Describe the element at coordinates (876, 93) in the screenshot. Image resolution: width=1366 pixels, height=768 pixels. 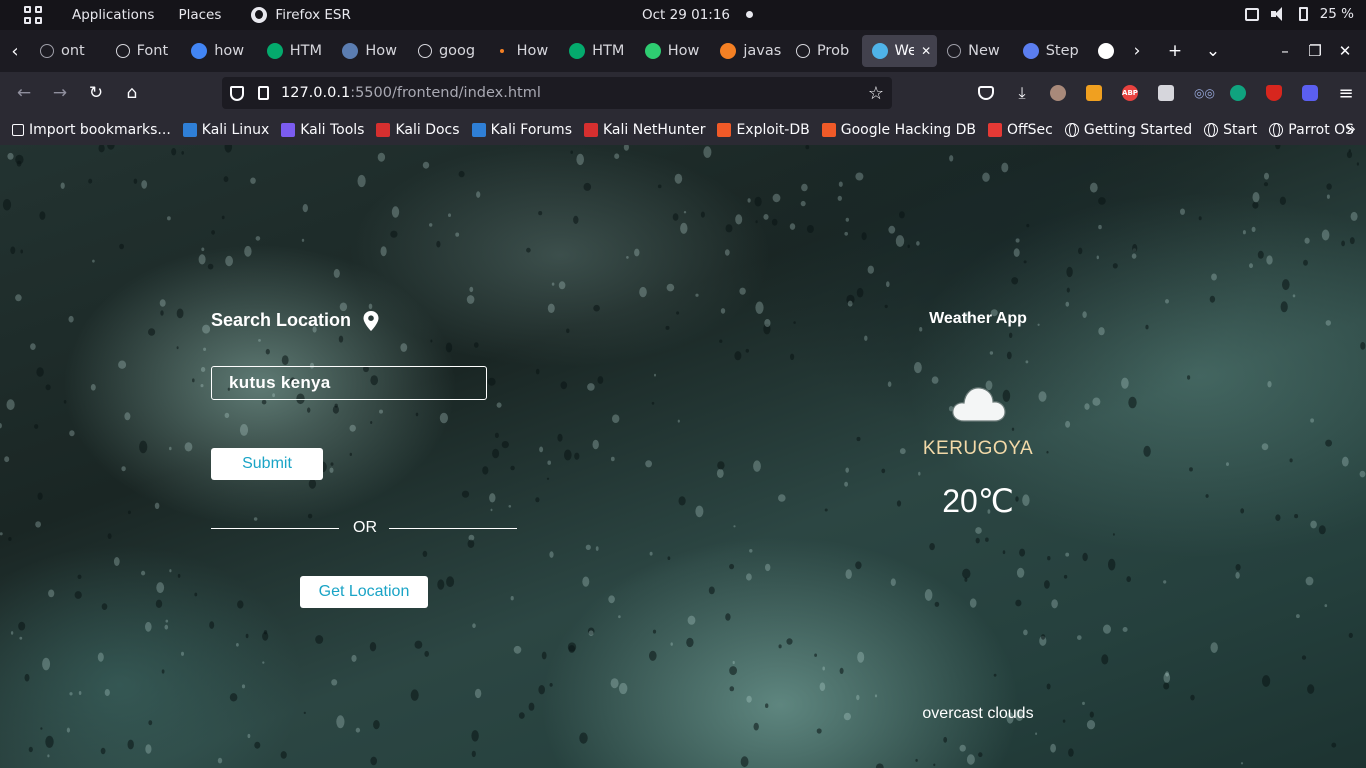
I see `bookmark-star-icon: ☆` at that location.